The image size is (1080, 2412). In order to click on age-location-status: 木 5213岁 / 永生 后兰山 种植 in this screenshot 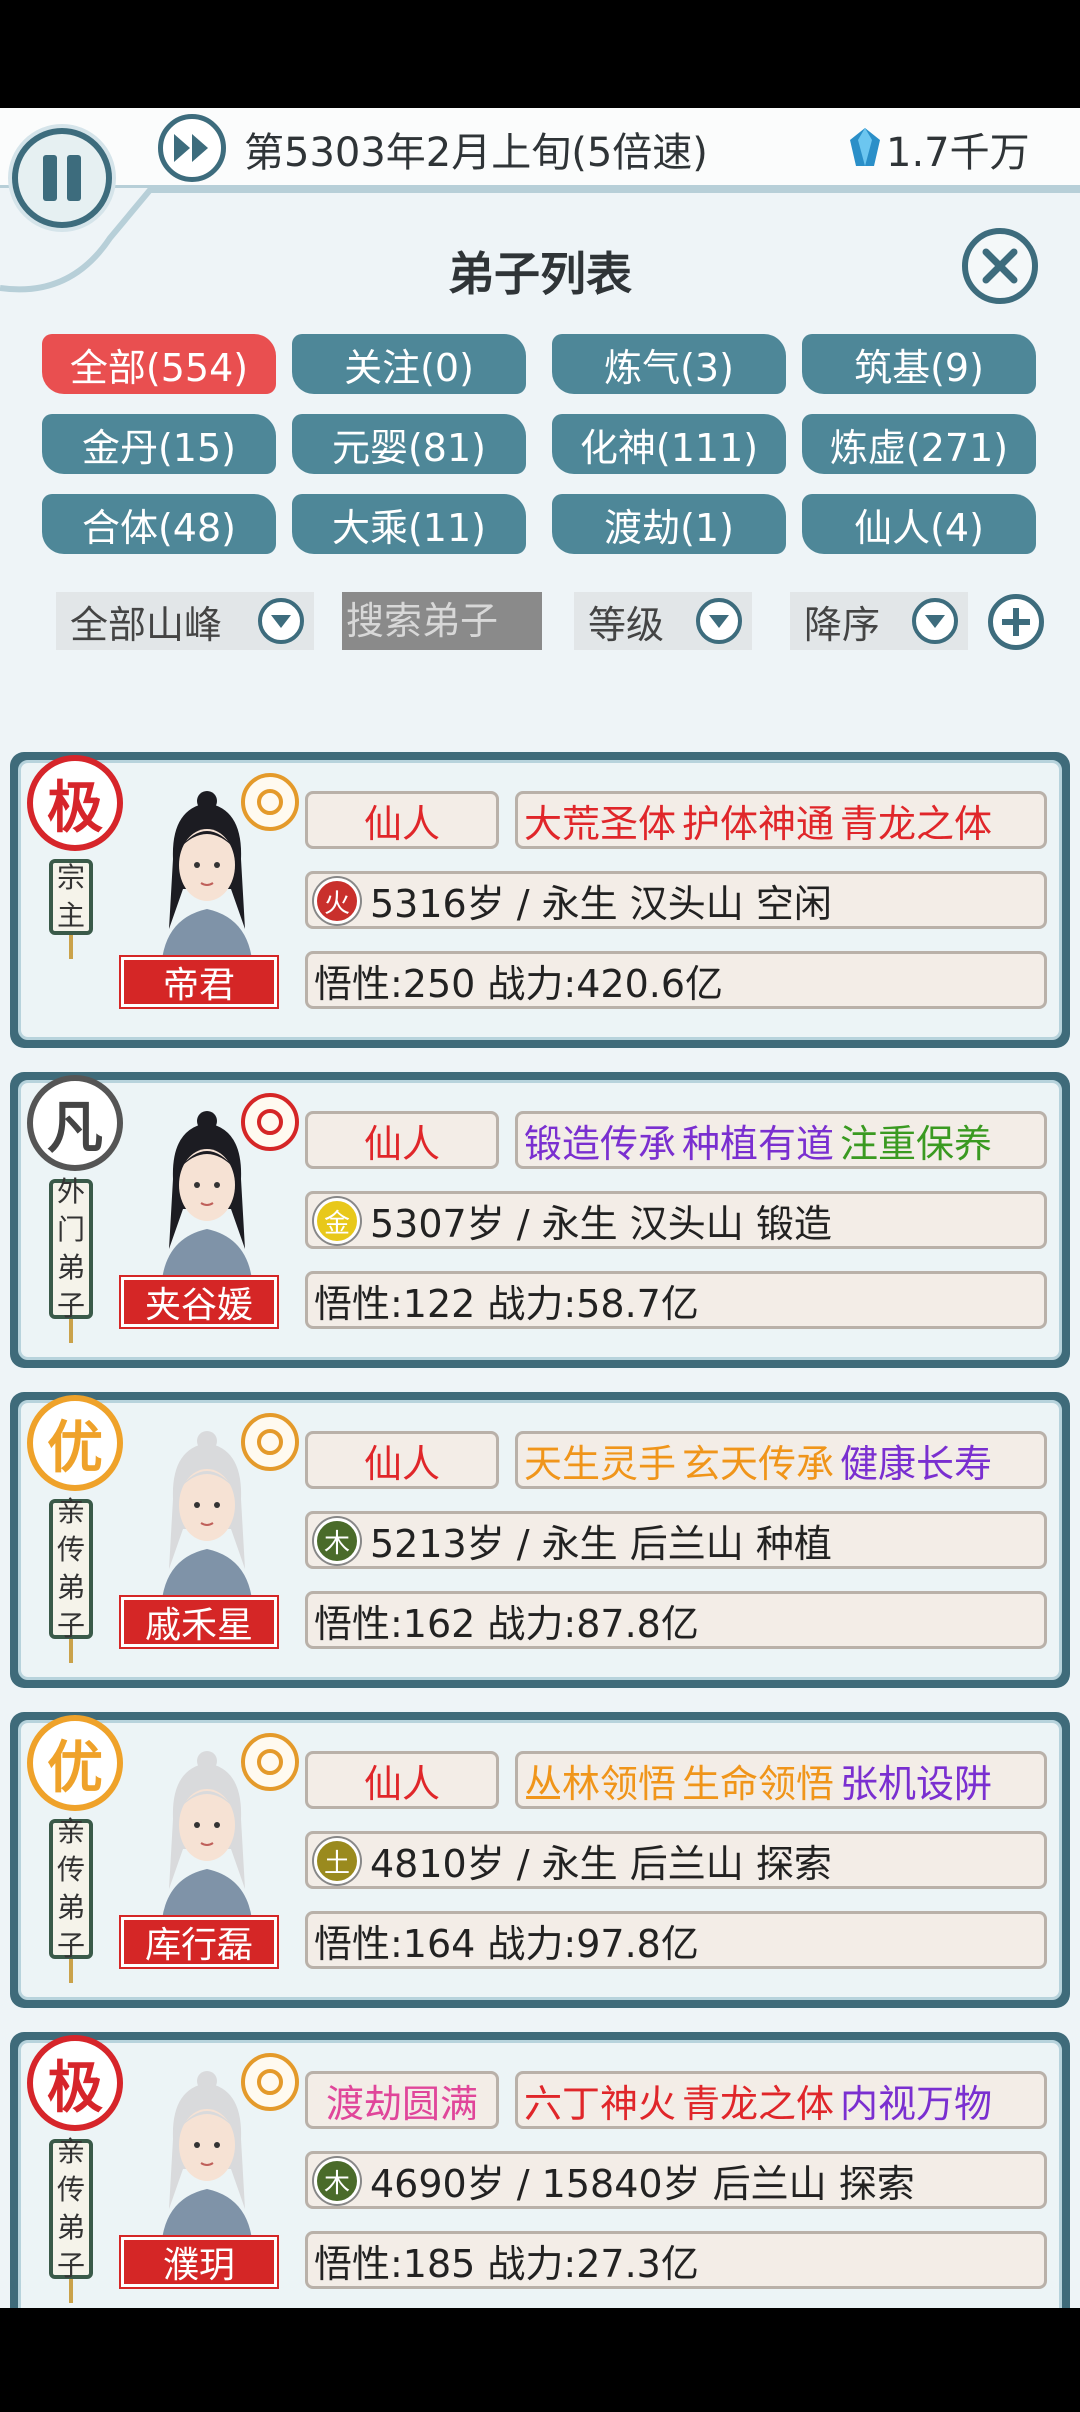, I will do `click(676, 1540)`.